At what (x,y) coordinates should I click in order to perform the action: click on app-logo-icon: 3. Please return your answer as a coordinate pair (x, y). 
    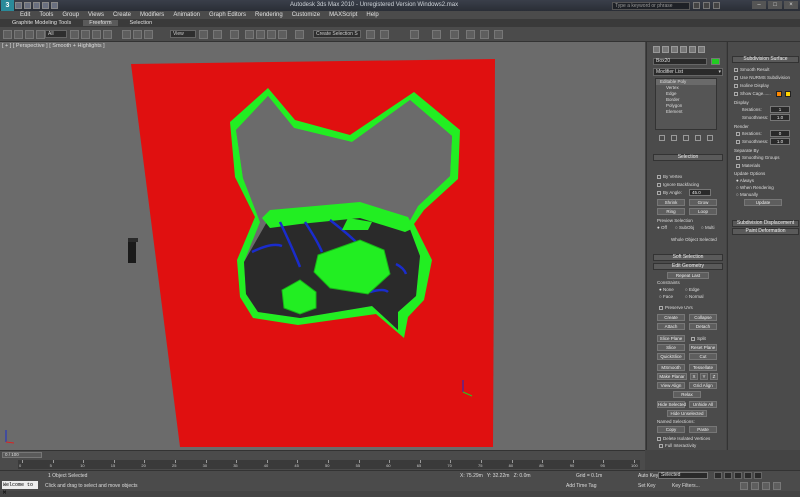
    Looking at the image, I should click on (7, 5).